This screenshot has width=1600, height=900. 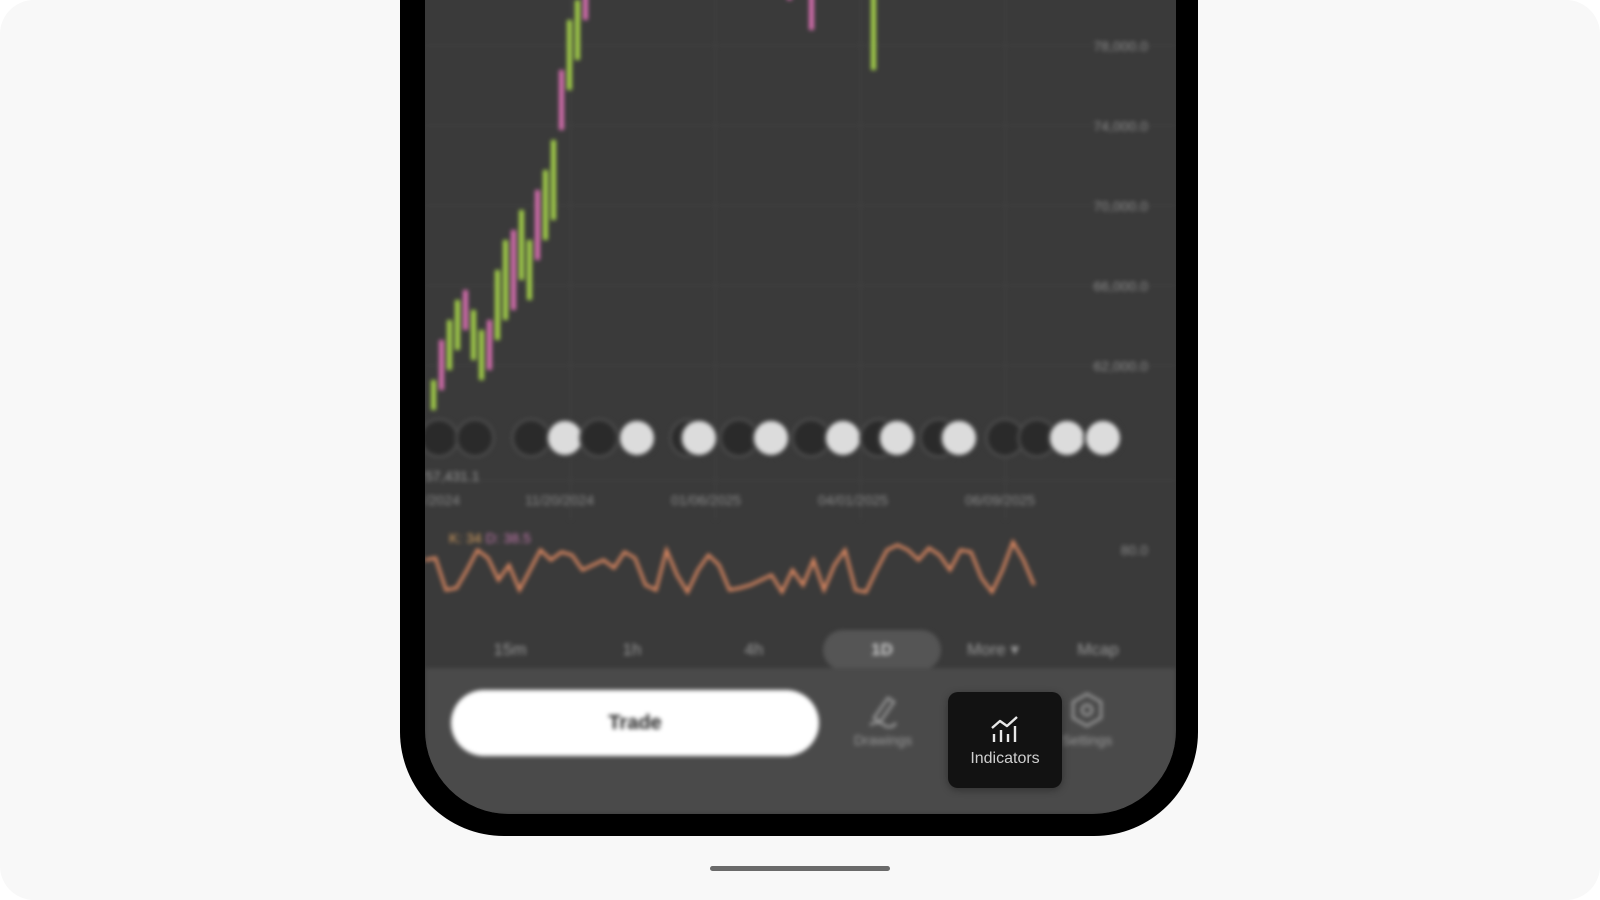 What do you see at coordinates (706, 500) in the screenshot?
I see `x-axis-label: 01/06/2025` at bounding box center [706, 500].